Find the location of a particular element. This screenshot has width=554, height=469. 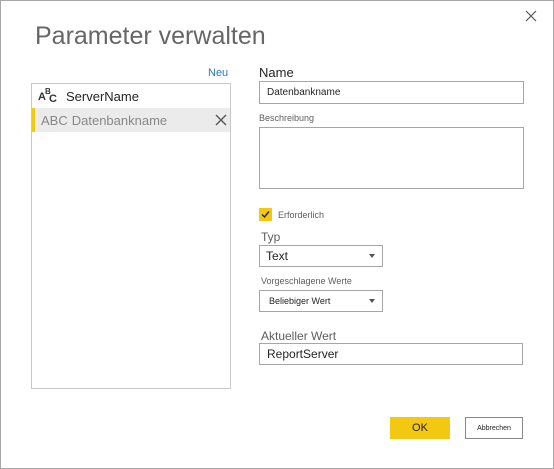

suggested-values-label: Vorgeschlagene Werte is located at coordinates (306, 281).